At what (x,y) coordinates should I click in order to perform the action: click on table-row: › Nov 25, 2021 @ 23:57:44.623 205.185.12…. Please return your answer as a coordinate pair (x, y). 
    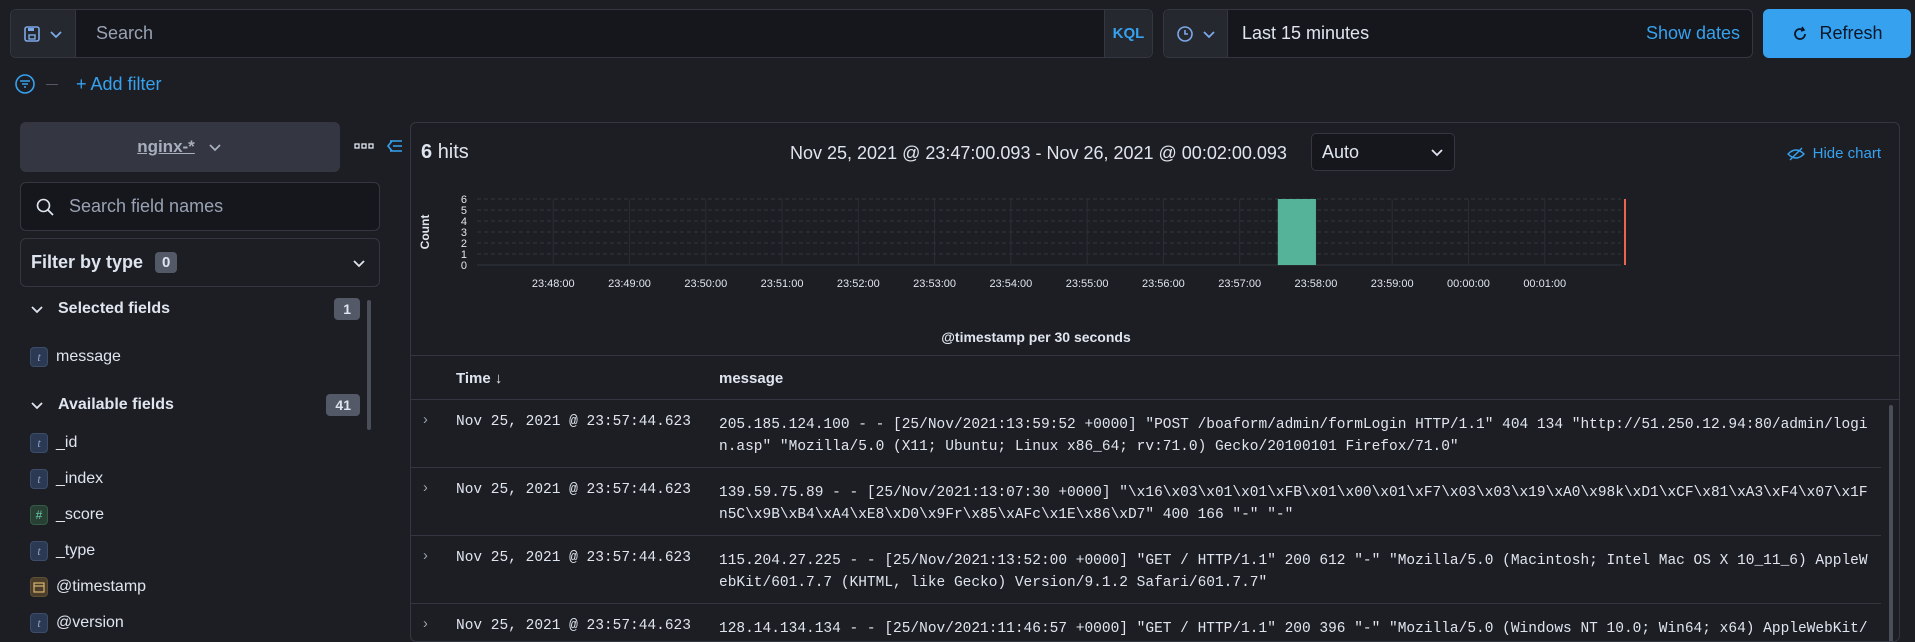
    Looking at the image, I should click on (1146, 434).